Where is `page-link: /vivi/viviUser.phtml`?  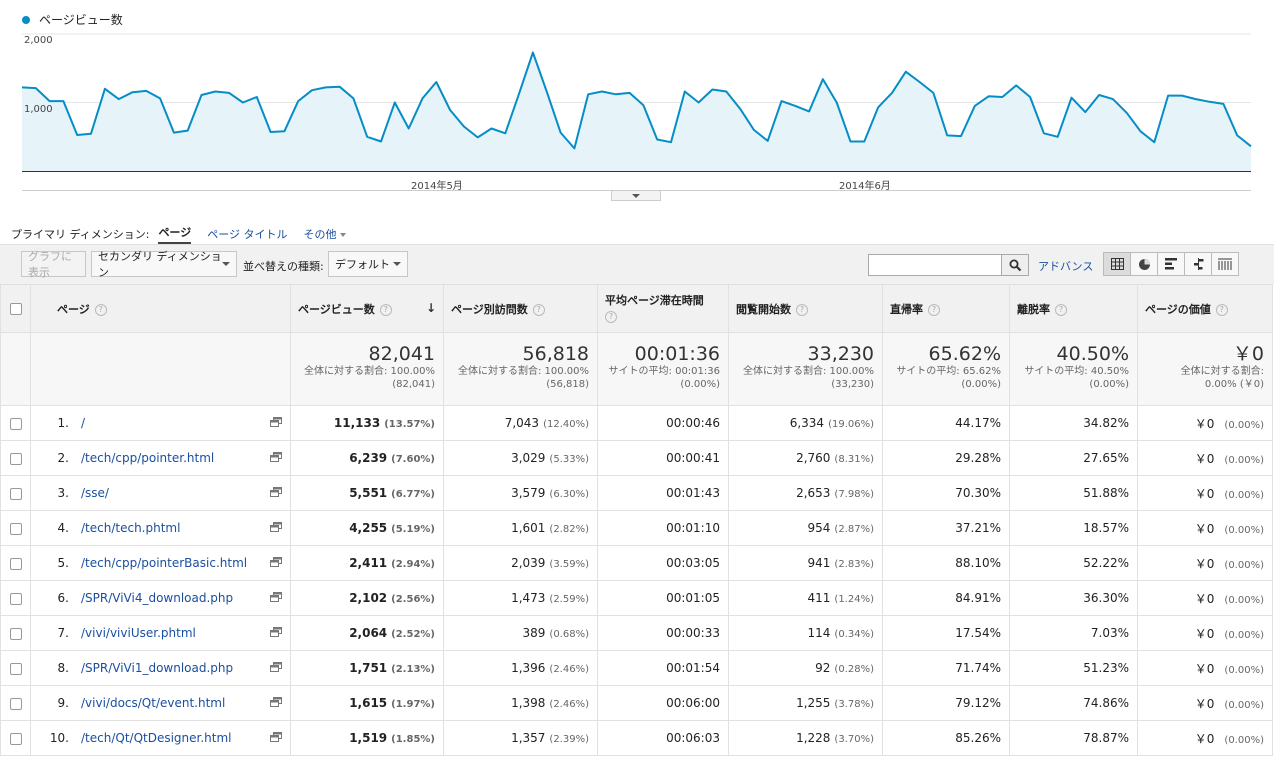 page-link: /vivi/viviUser.phtml is located at coordinates (138, 633).